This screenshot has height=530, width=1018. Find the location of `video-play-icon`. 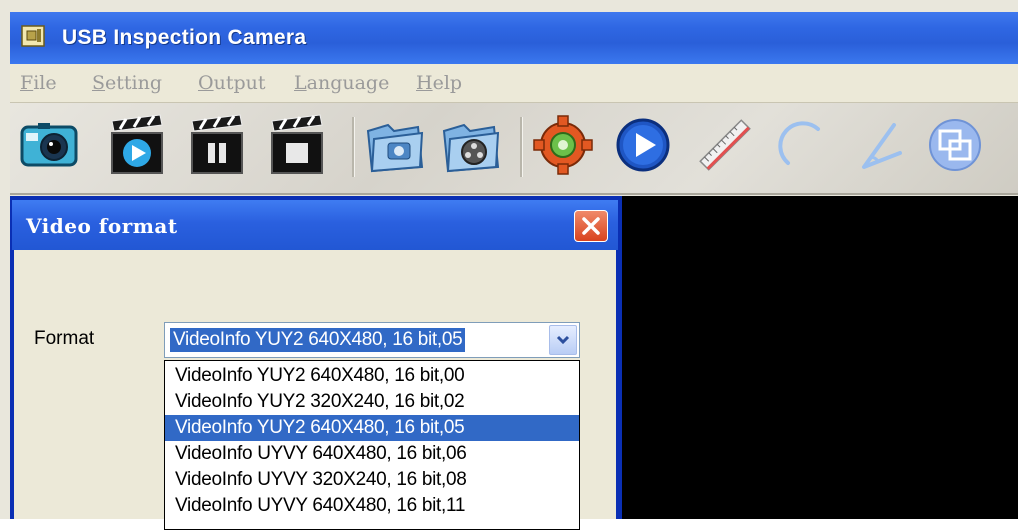

video-play-icon is located at coordinates (137, 144).